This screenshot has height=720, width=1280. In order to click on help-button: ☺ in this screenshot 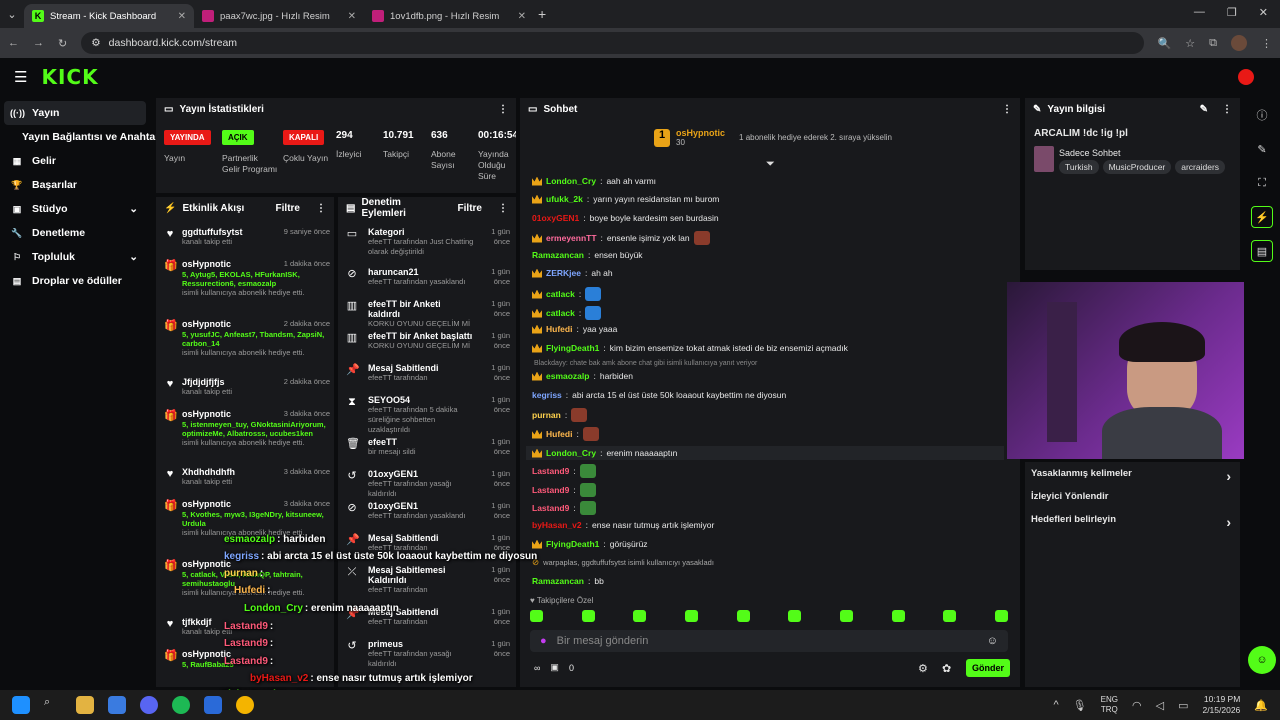, I will do `click(1262, 660)`.